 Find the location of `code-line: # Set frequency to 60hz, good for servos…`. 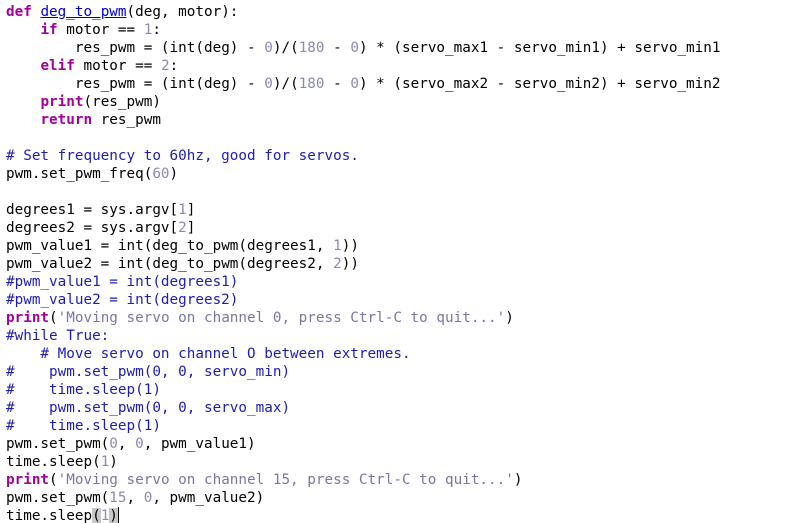

code-line: # Set frequency to 60hz, good for servos… is located at coordinates (363, 156).